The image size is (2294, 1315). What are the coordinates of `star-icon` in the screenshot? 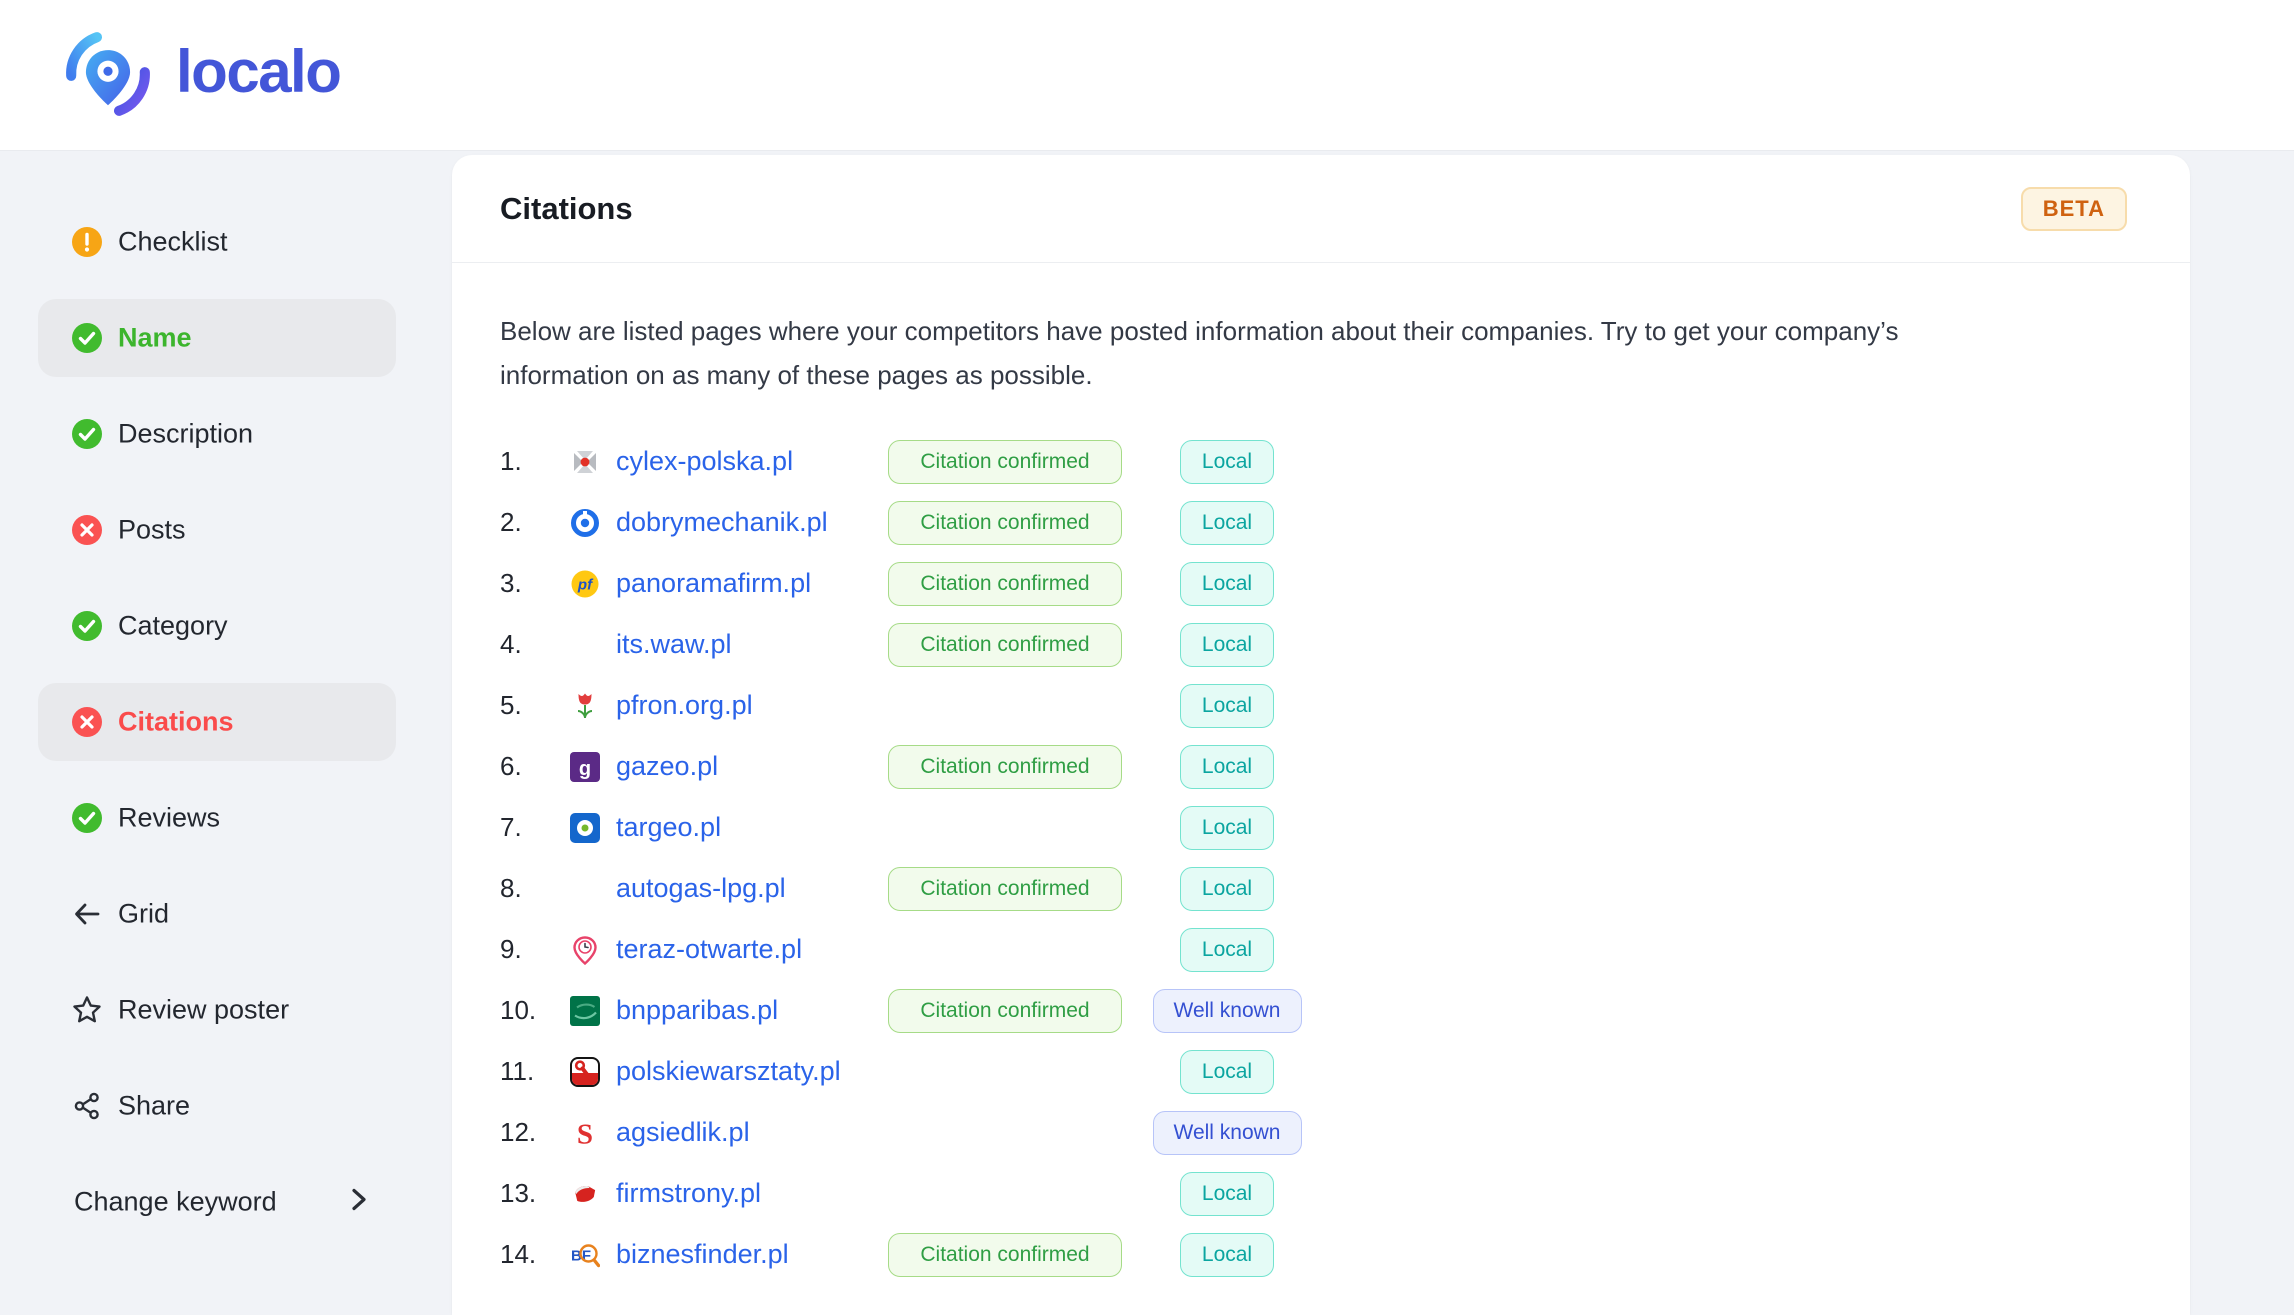 It's located at (87, 1010).